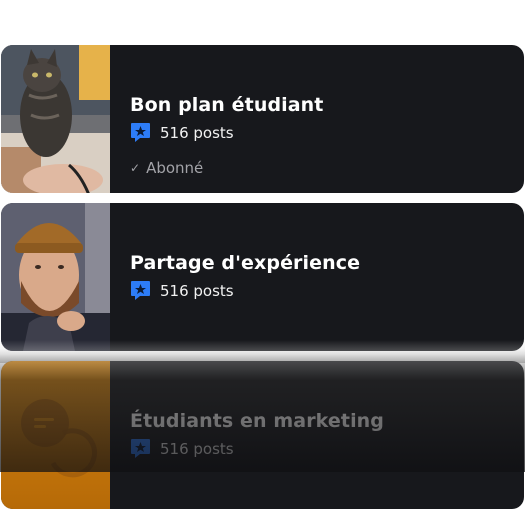 This screenshot has width=525, height=509. What do you see at coordinates (257, 421) in the screenshot?
I see `community-title: Étudiants en marketing` at bounding box center [257, 421].